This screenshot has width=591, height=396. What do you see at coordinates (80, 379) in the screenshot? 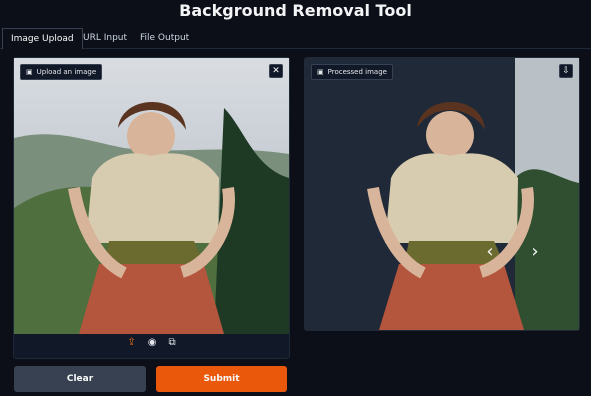
I see `clear-button: Clear` at bounding box center [80, 379].